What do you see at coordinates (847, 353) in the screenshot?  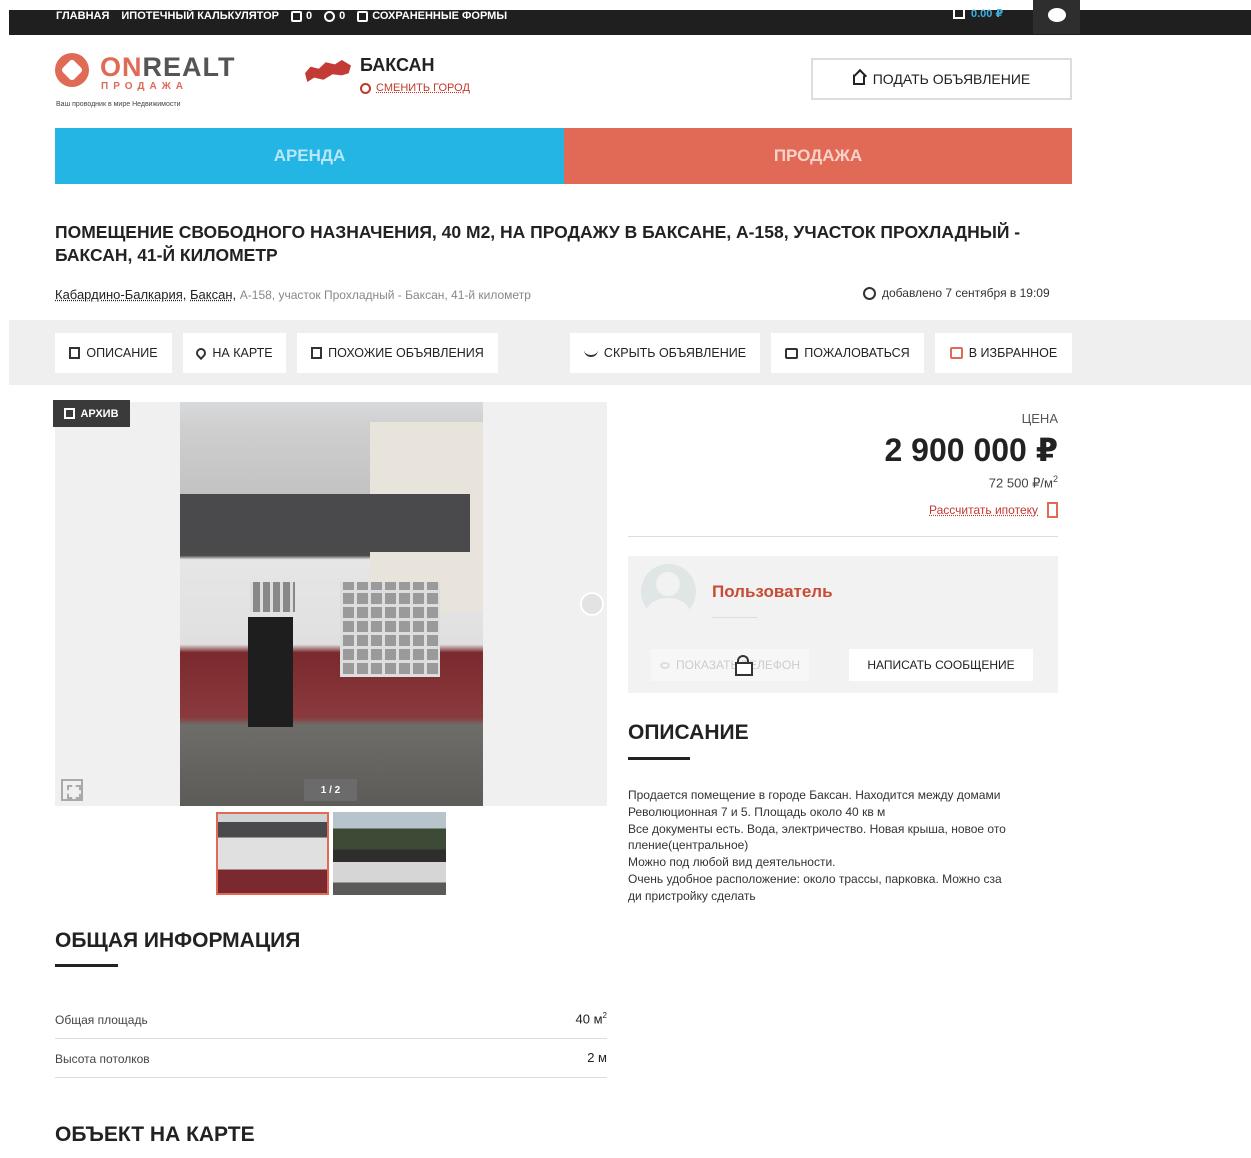 I see `report-button: ПОЖАЛОВАТЬСЯ` at bounding box center [847, 353].